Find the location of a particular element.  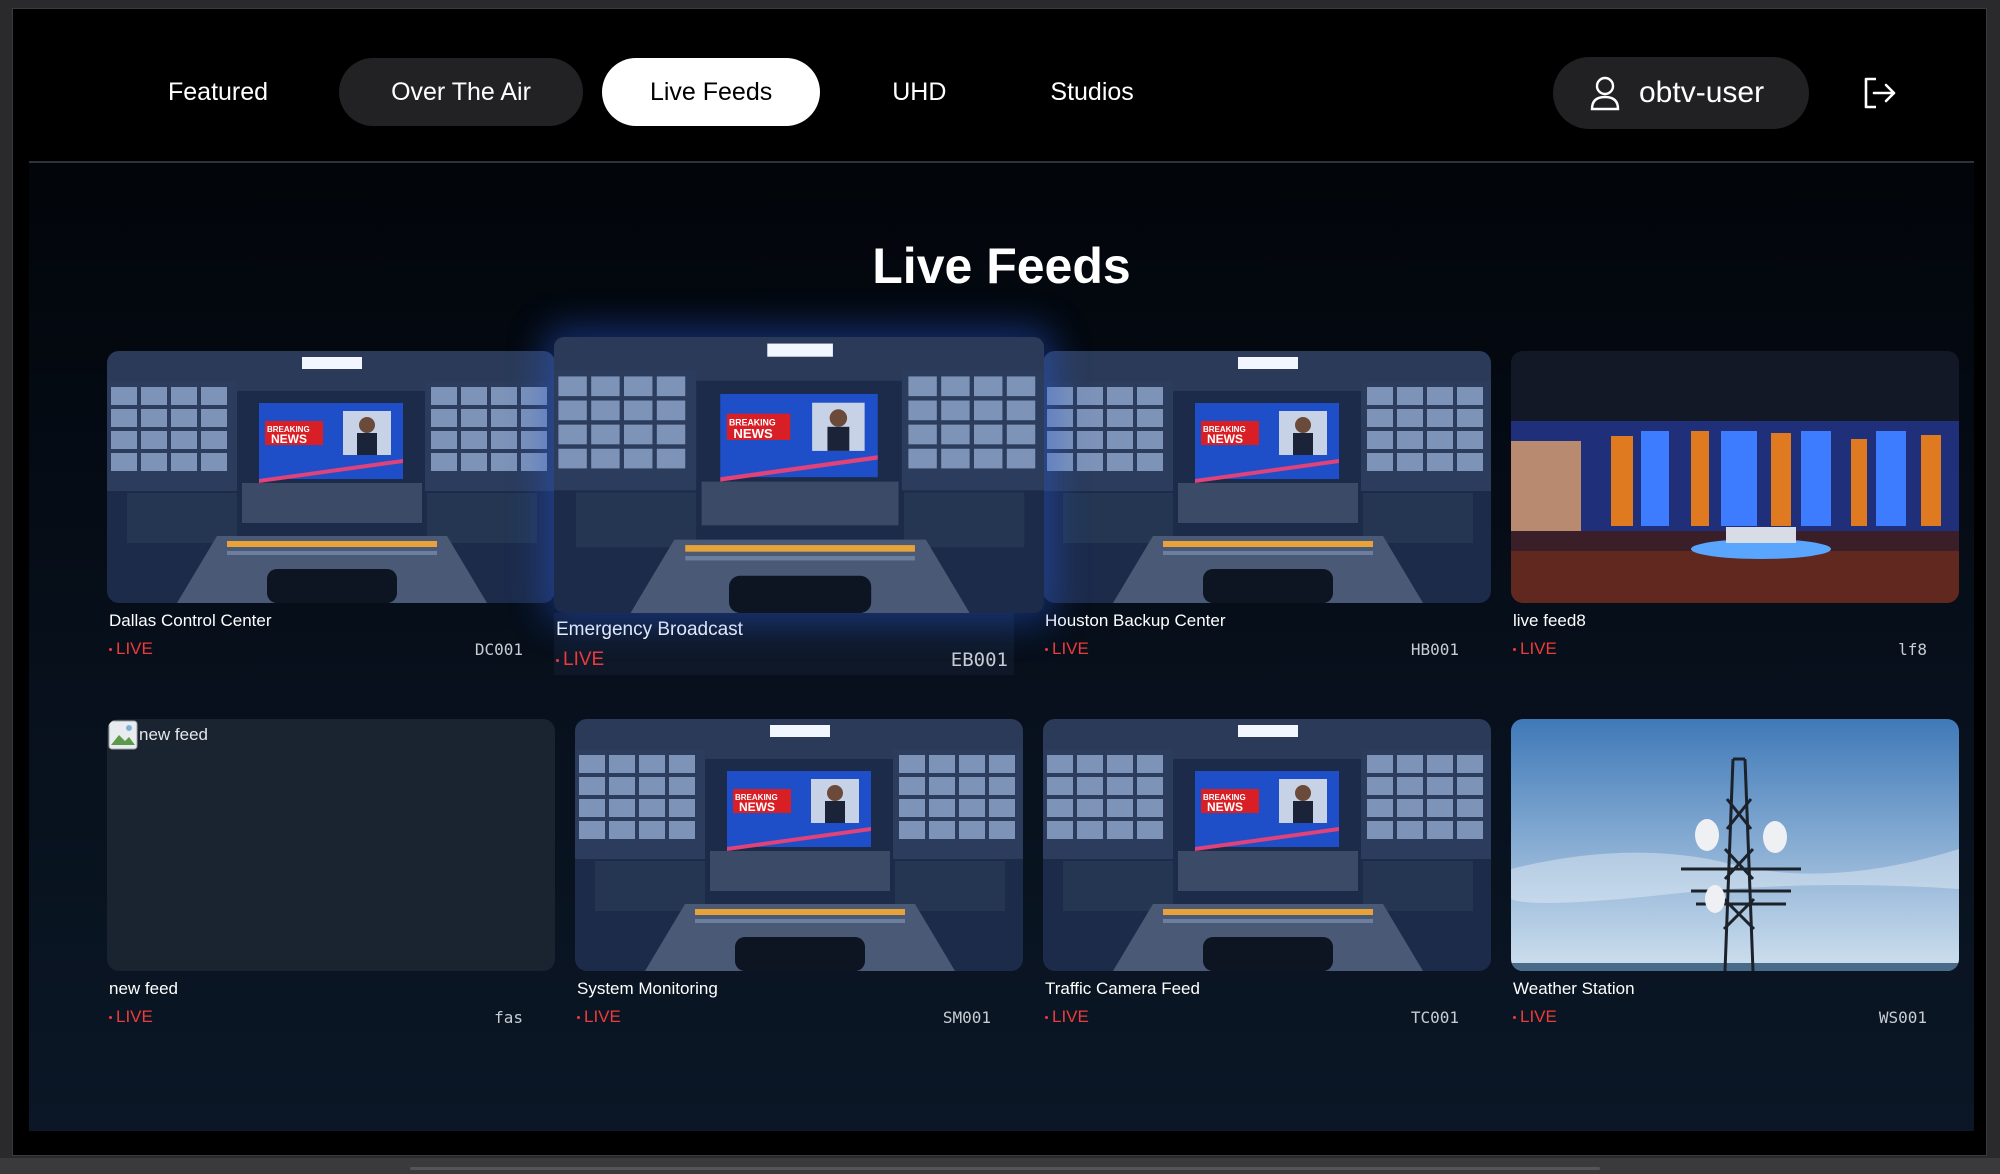

feed-code: EB001 is located at coordinates (979, 660).